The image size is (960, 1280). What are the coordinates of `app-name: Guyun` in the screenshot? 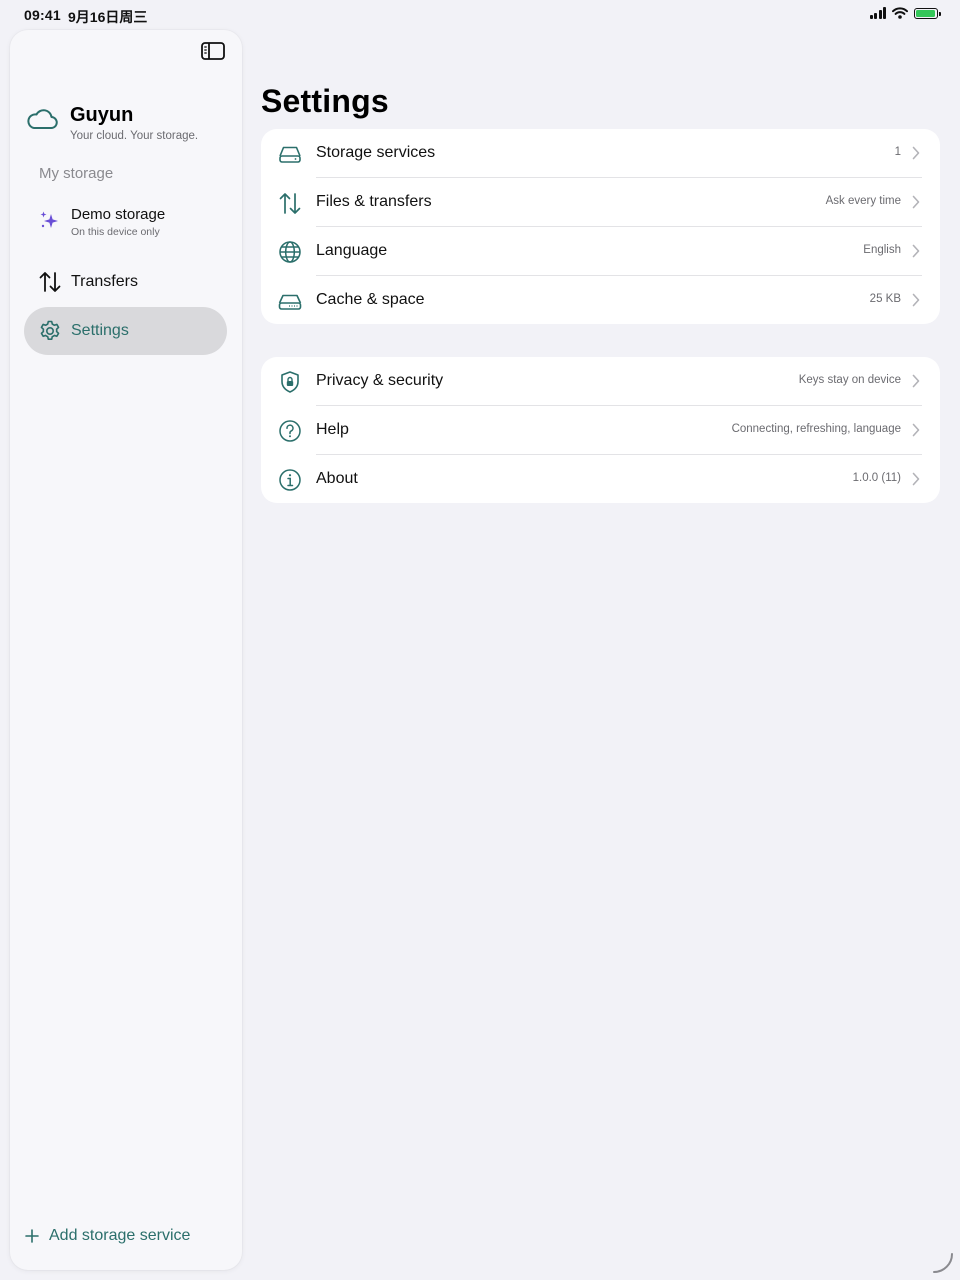 It's located at (102, 115).